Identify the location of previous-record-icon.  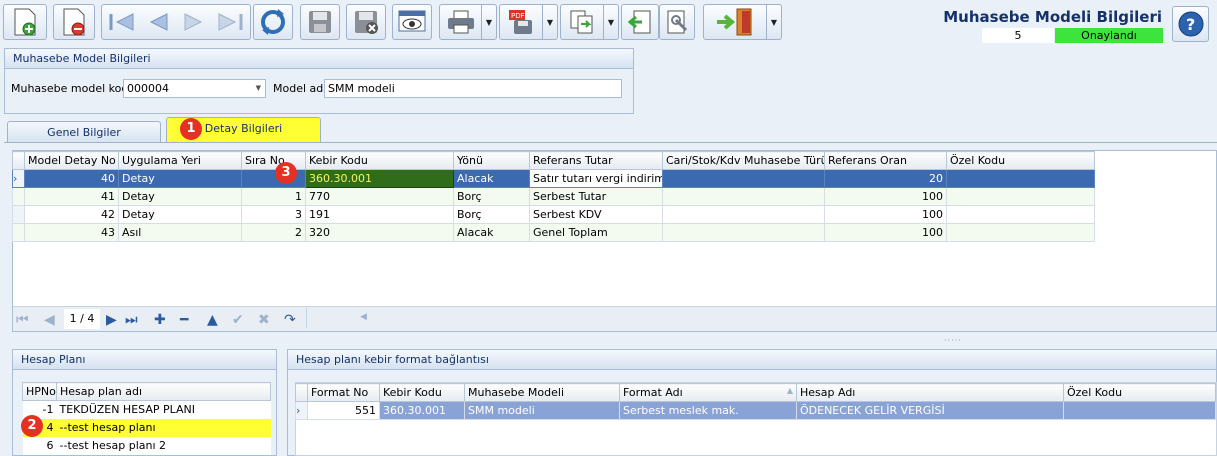
(159, 22).